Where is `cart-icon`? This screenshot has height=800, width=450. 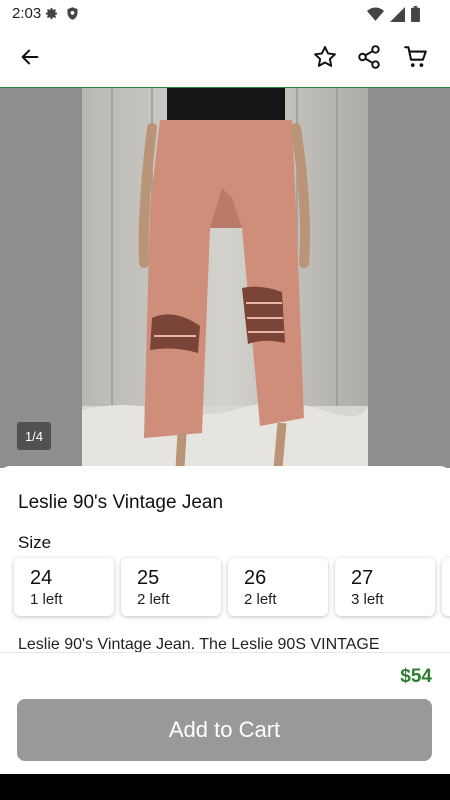 cart-icon is located at coordinates (415, 56).